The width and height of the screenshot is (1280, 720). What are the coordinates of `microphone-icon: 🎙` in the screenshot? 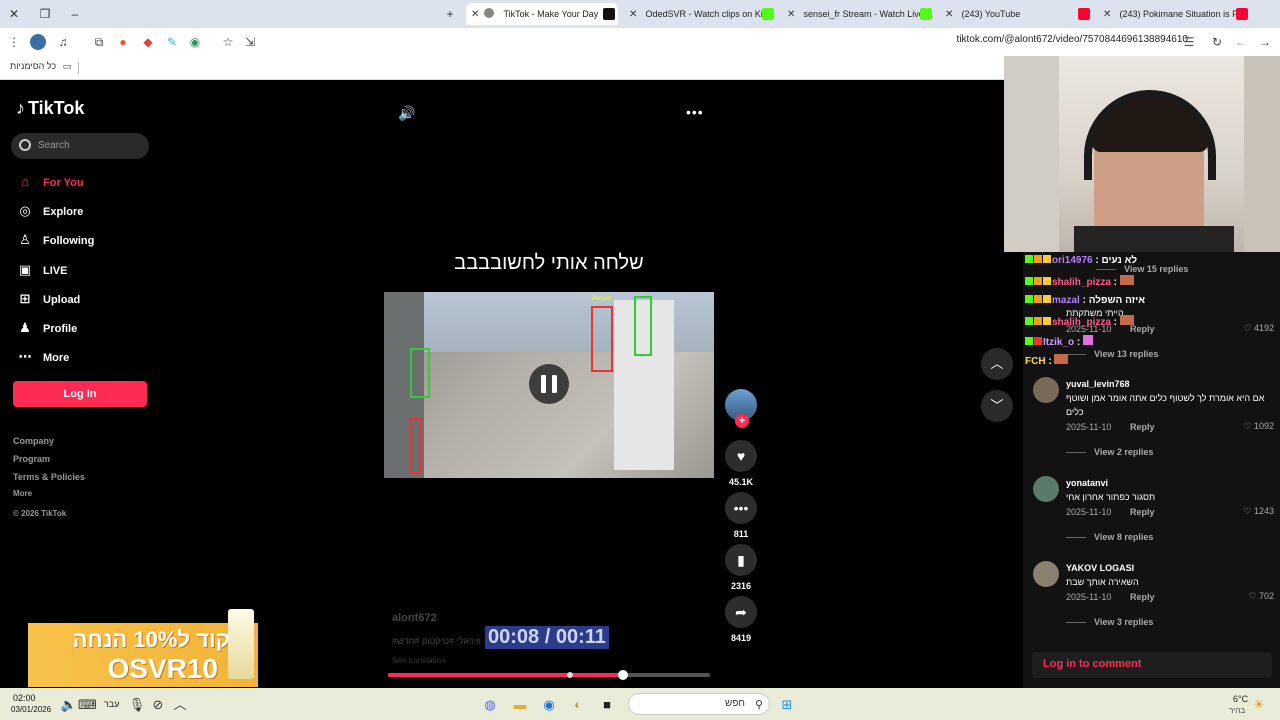 It's located at (137, 705).